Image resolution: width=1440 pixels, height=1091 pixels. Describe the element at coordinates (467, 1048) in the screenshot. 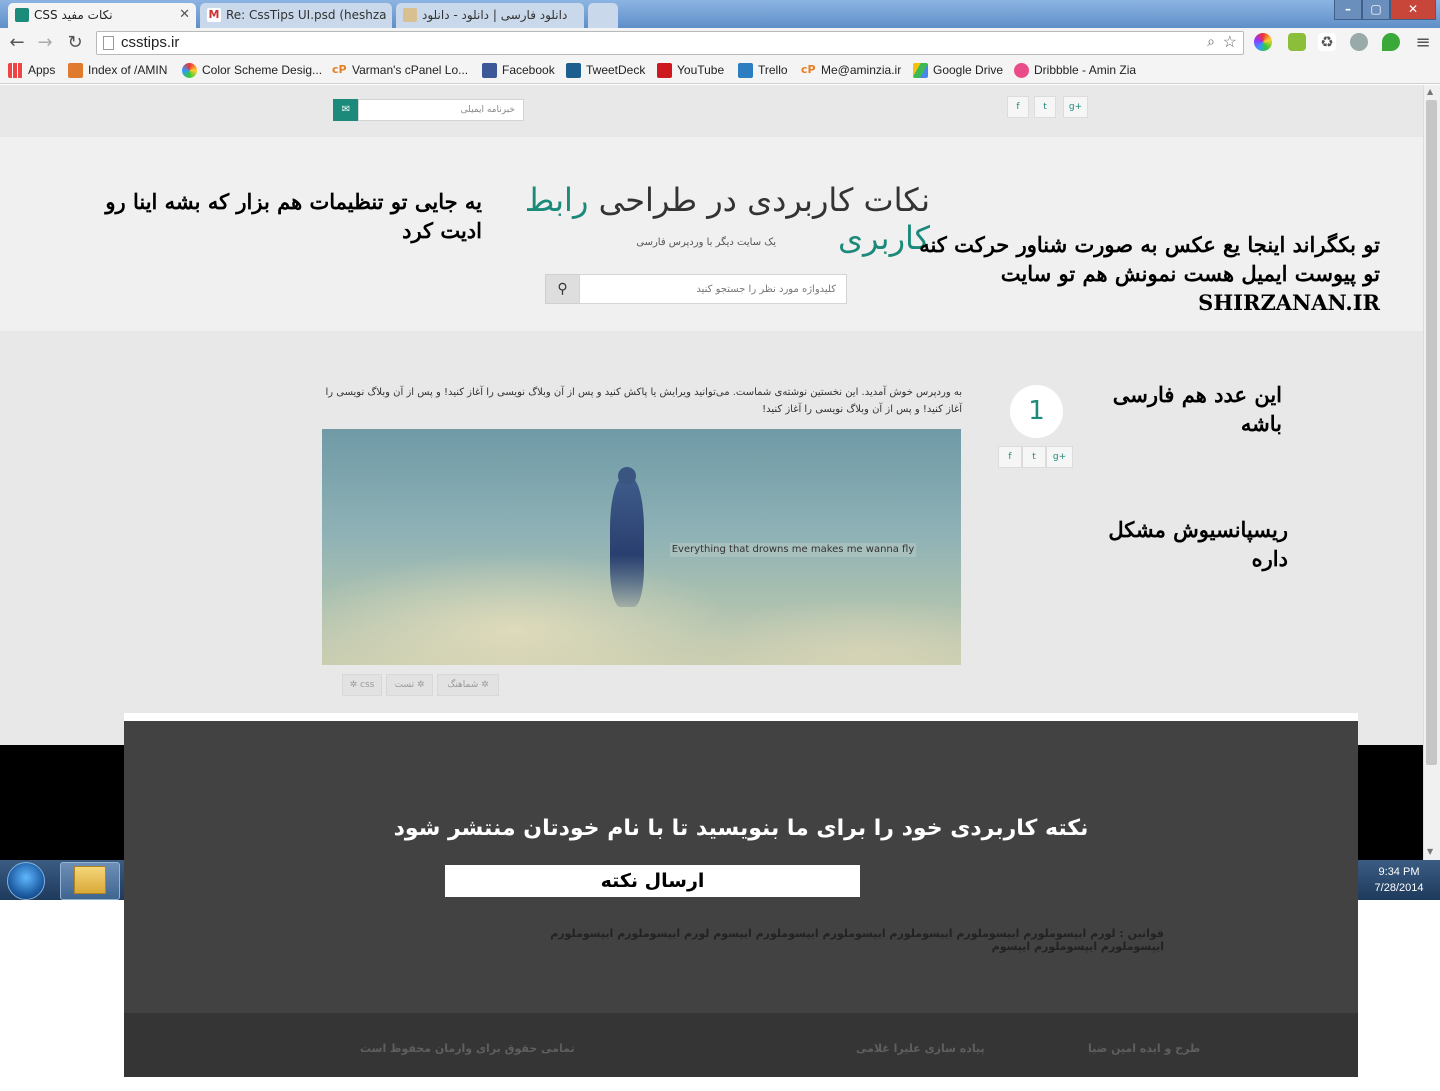

I see `footer-copyright: تمامی حقوق برای وارمان محفوظ است` at that location.